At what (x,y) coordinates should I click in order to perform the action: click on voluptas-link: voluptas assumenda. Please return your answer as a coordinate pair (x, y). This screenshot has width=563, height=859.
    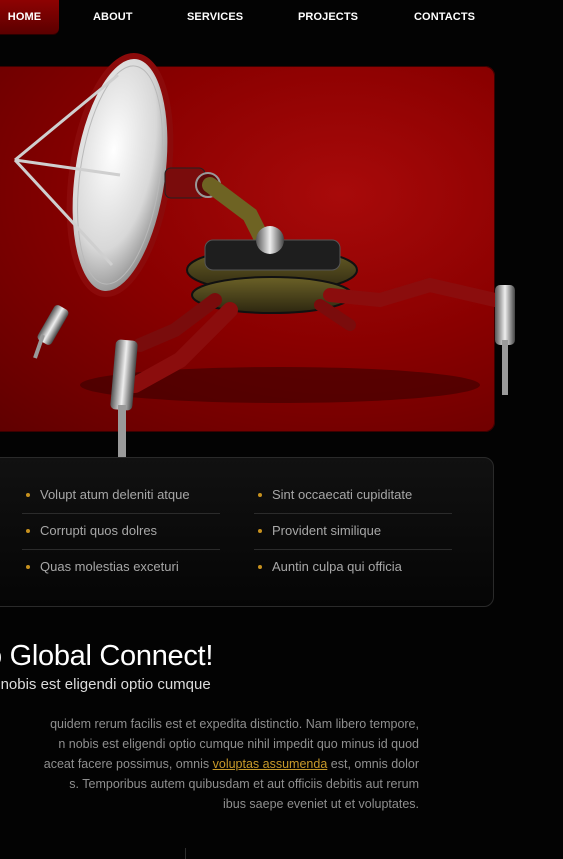
    Looking at the image, I should click on (270, 764).